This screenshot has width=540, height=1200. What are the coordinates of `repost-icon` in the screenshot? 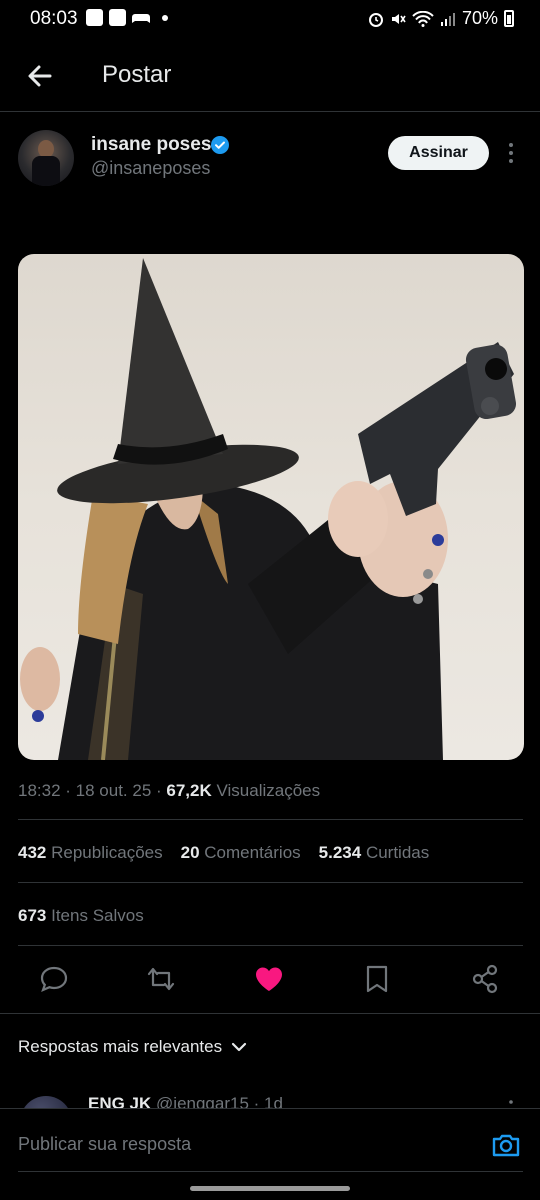 It's located at (161, 979).